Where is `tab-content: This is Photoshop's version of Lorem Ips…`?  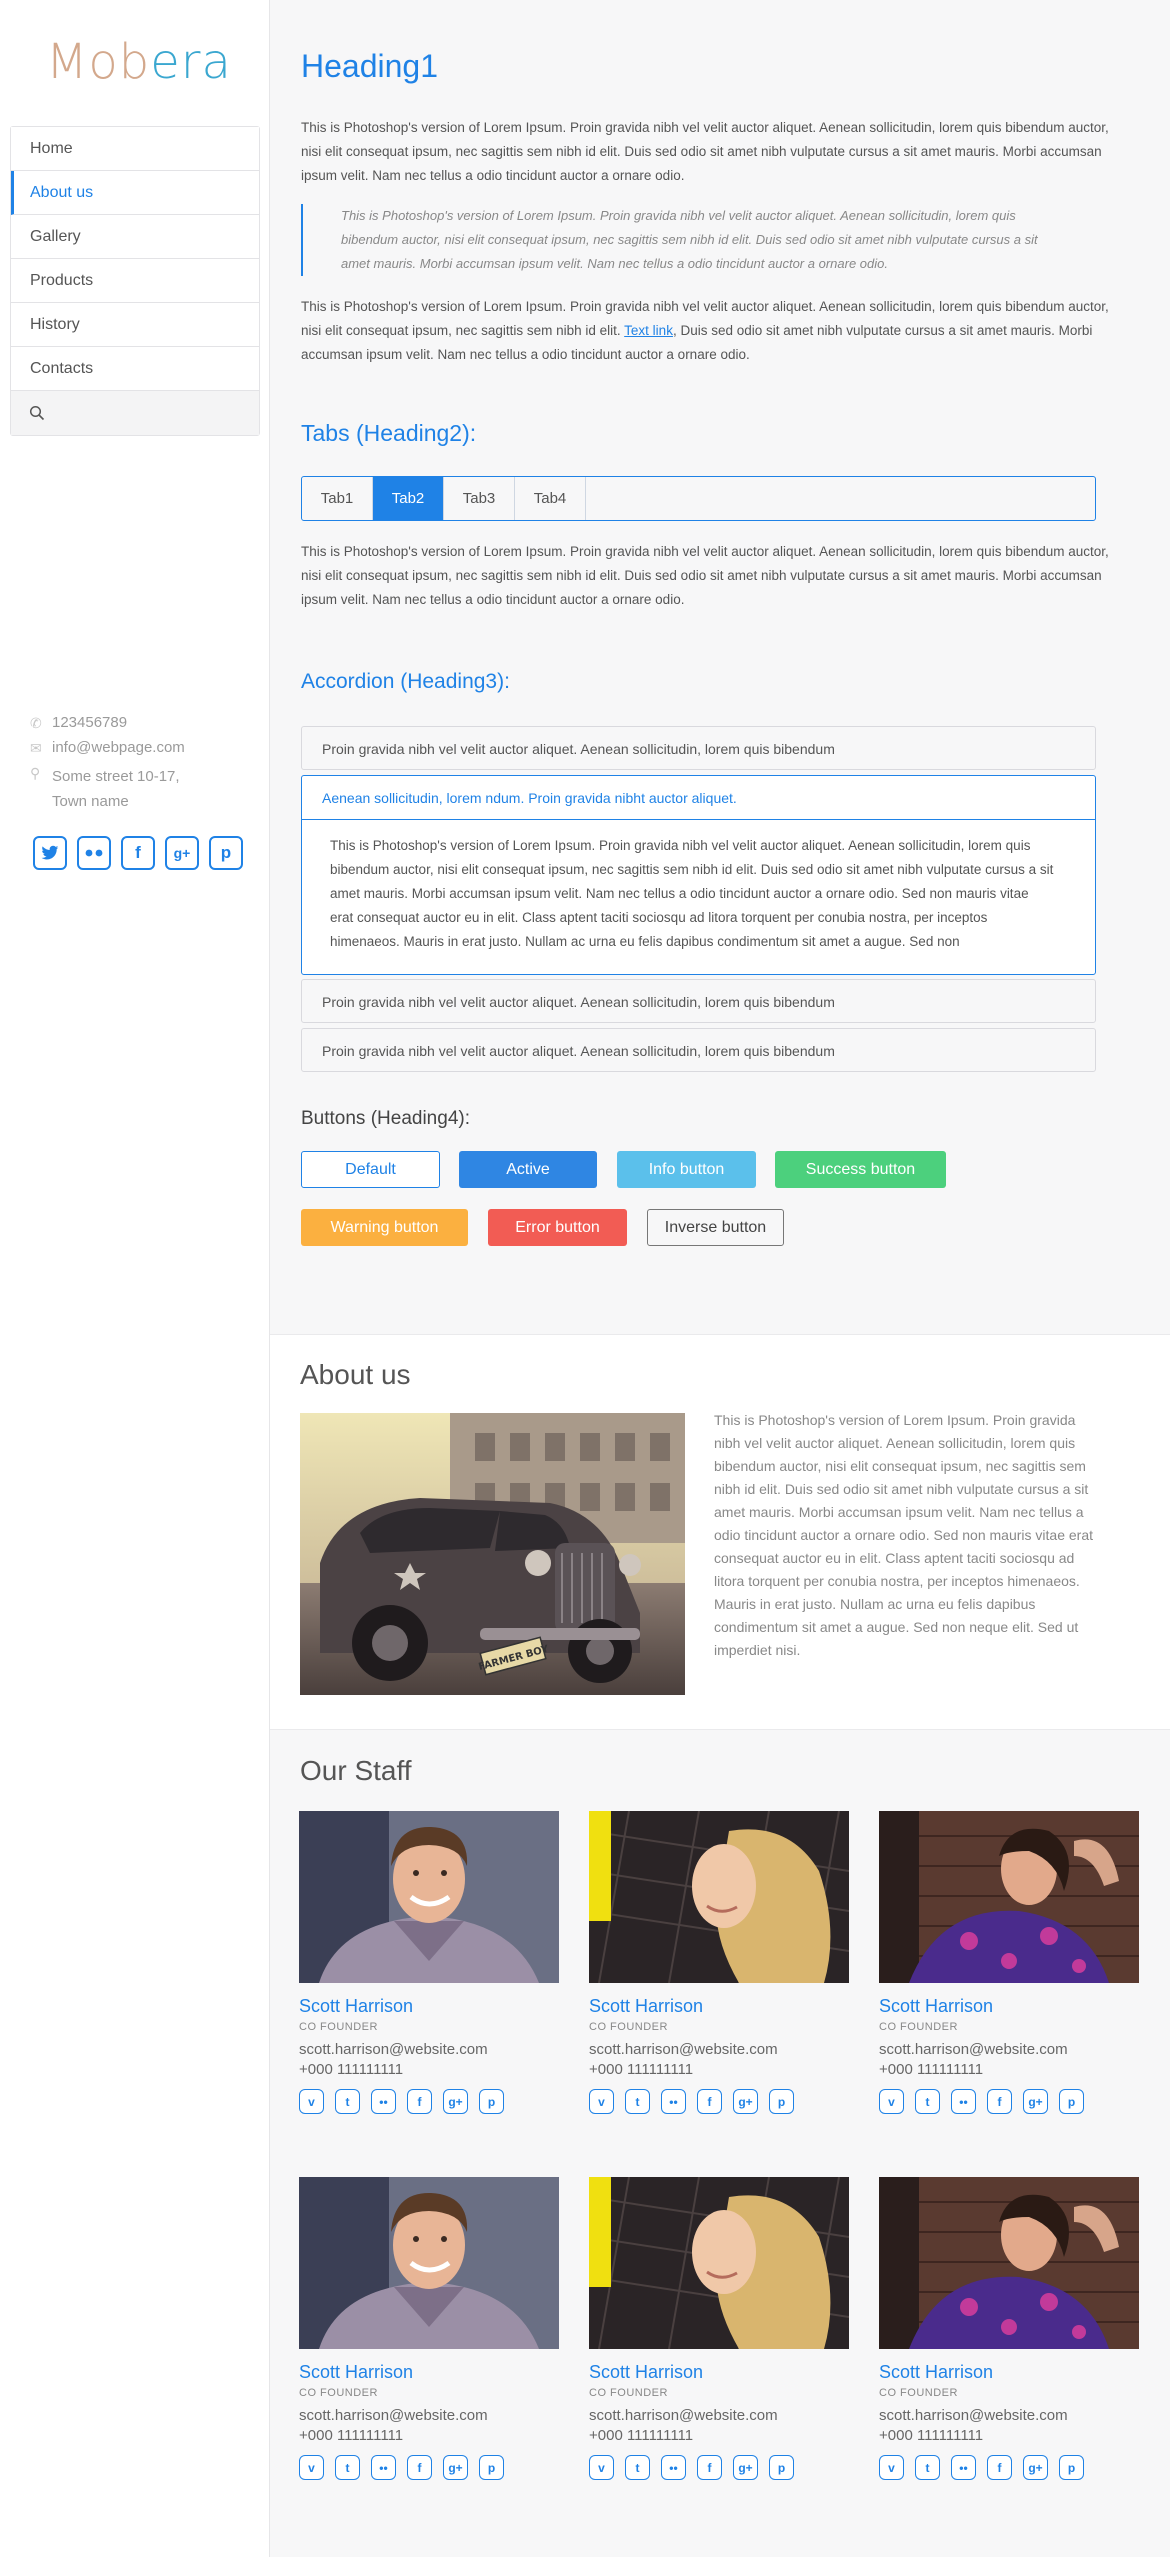 tab-content: This is Photoshop's version of Lorem Ips… is located at coordinates (705, 575).